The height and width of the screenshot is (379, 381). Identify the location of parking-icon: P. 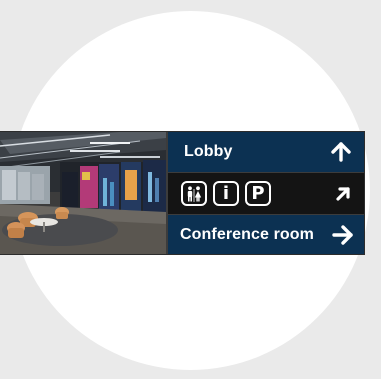
(258, 193).